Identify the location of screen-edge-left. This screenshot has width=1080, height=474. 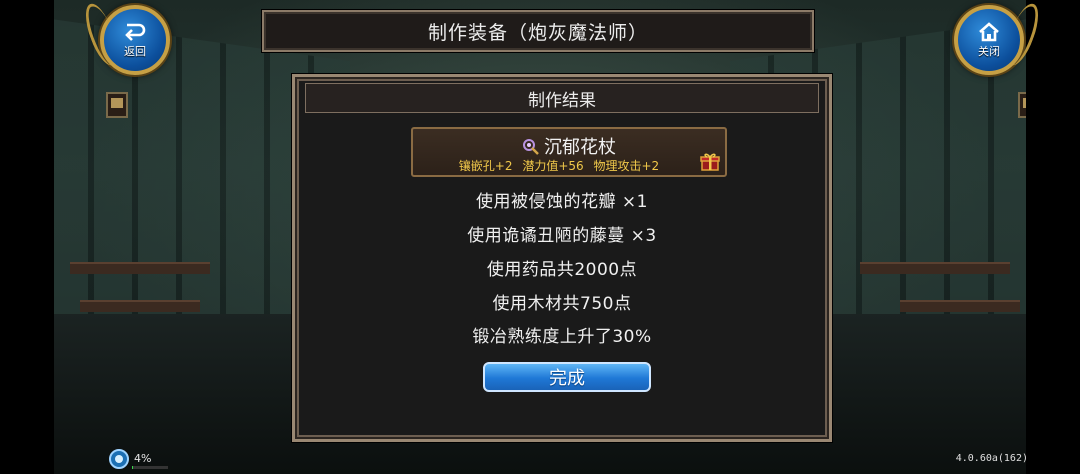
(27, 237).